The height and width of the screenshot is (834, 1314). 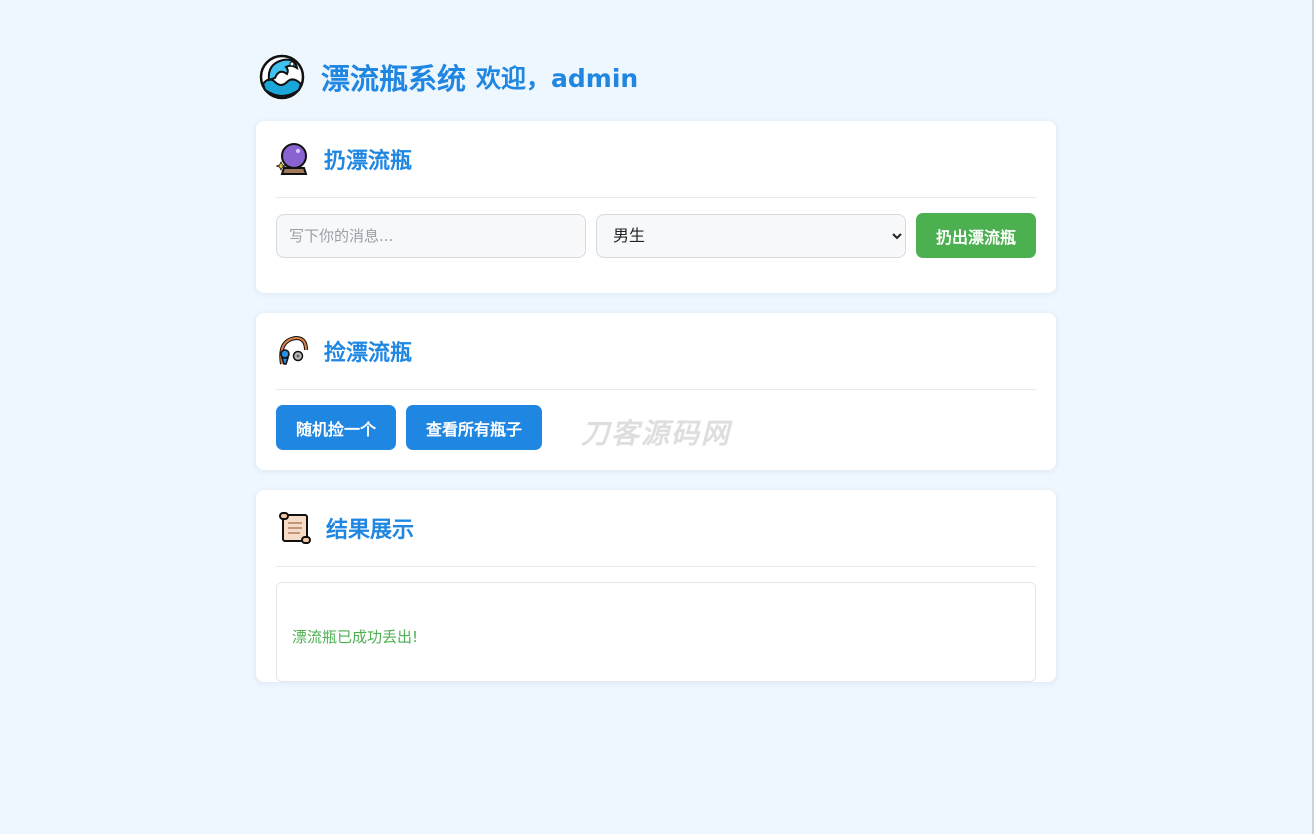 I want to click on view-all-bottles-button: 查看所有瓶子, so click(x=474, y=427).